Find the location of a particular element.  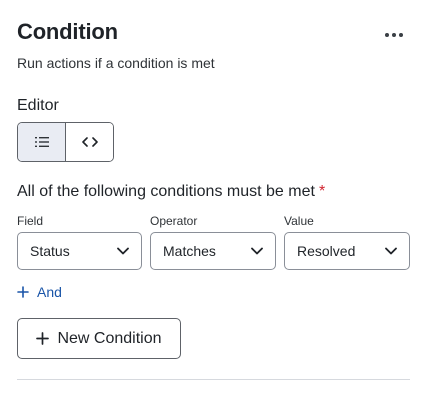

visual-editor-button is located at coordinates (42, 142).